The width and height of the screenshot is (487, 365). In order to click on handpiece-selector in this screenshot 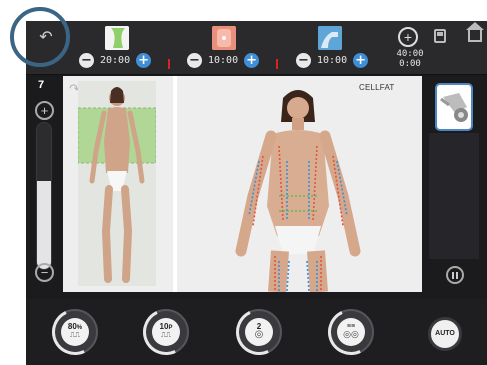, I will do `click(454, 107)`.